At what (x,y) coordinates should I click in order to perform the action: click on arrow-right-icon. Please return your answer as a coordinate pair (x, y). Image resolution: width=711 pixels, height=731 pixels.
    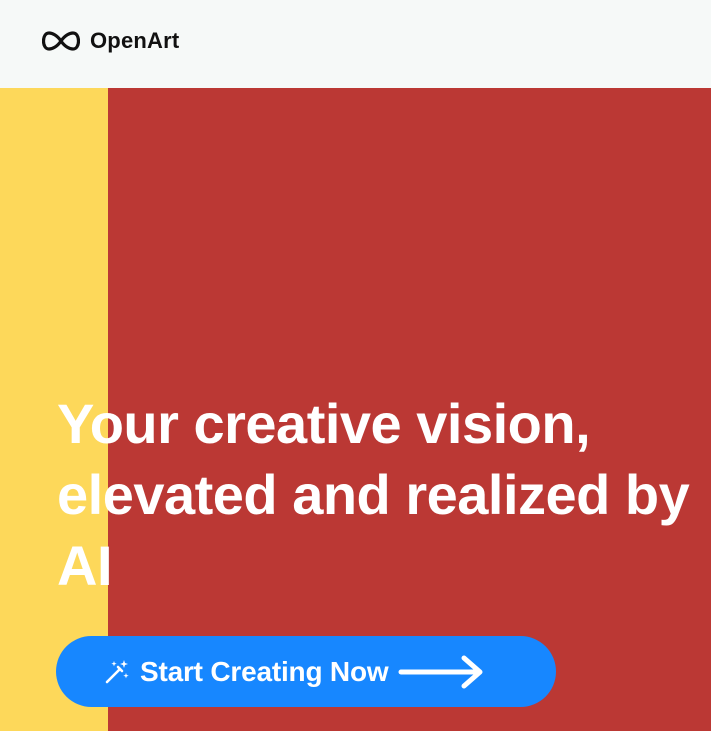
    Looking at the image, I should click on (441, 672).